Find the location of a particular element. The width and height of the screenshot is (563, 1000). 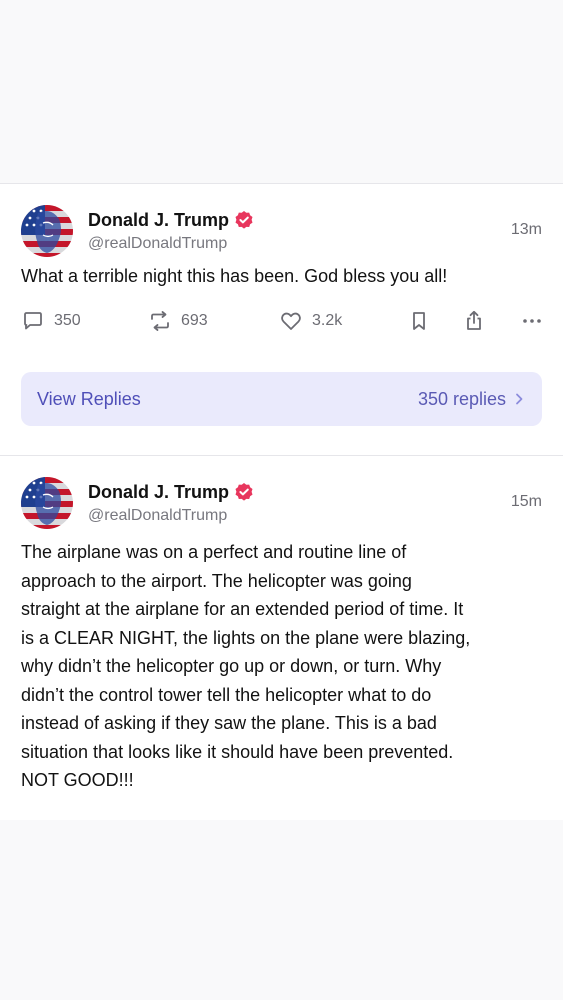

share-button is located at coordinates (474, 321).